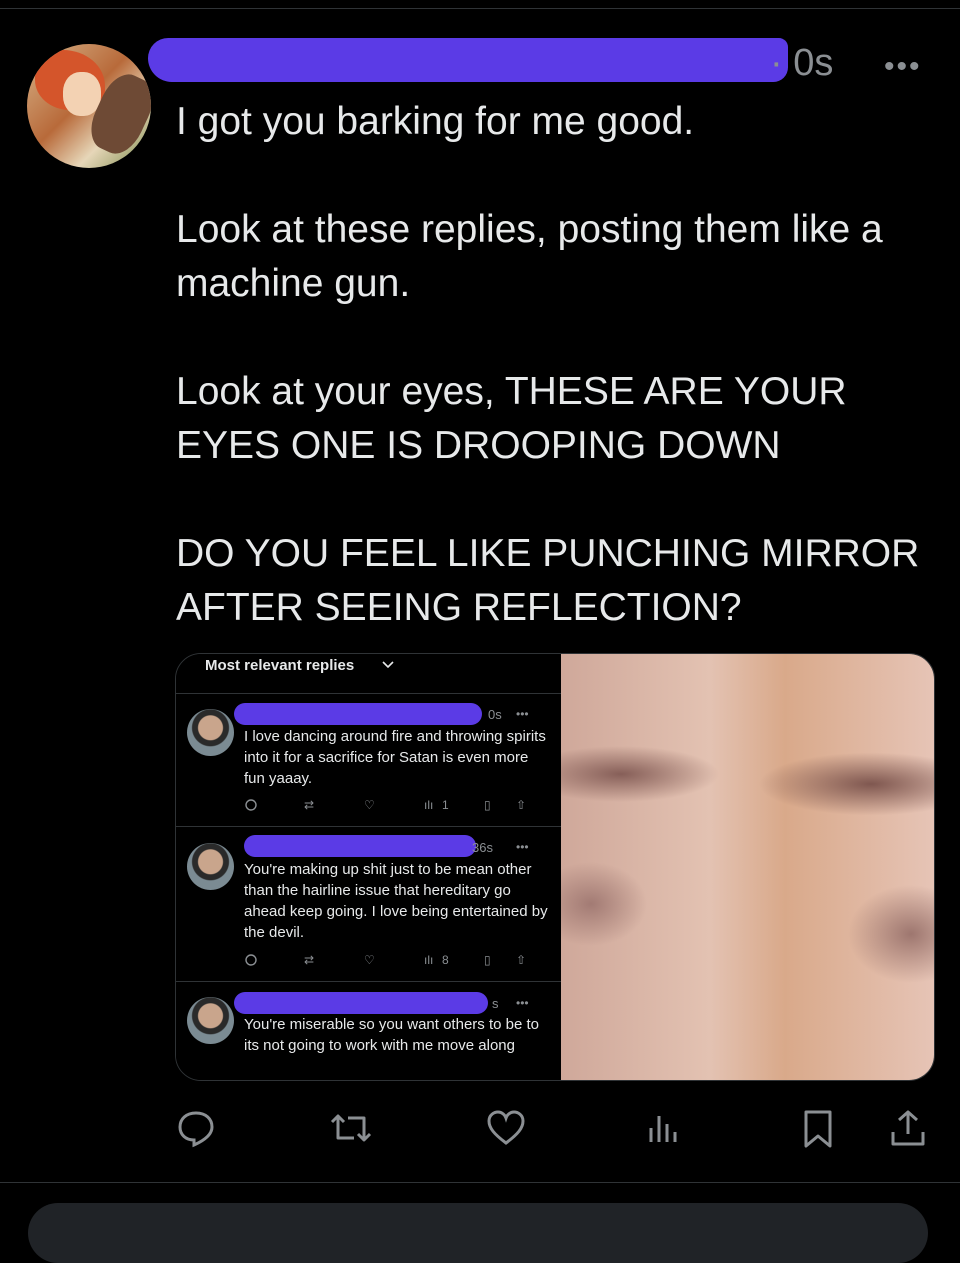 The width and height of the screenshot is (960, 1263). What do you see at coordinates (664, 1130) in the screenshot?
I see `views-icon` at bounding box center [664, 1130].